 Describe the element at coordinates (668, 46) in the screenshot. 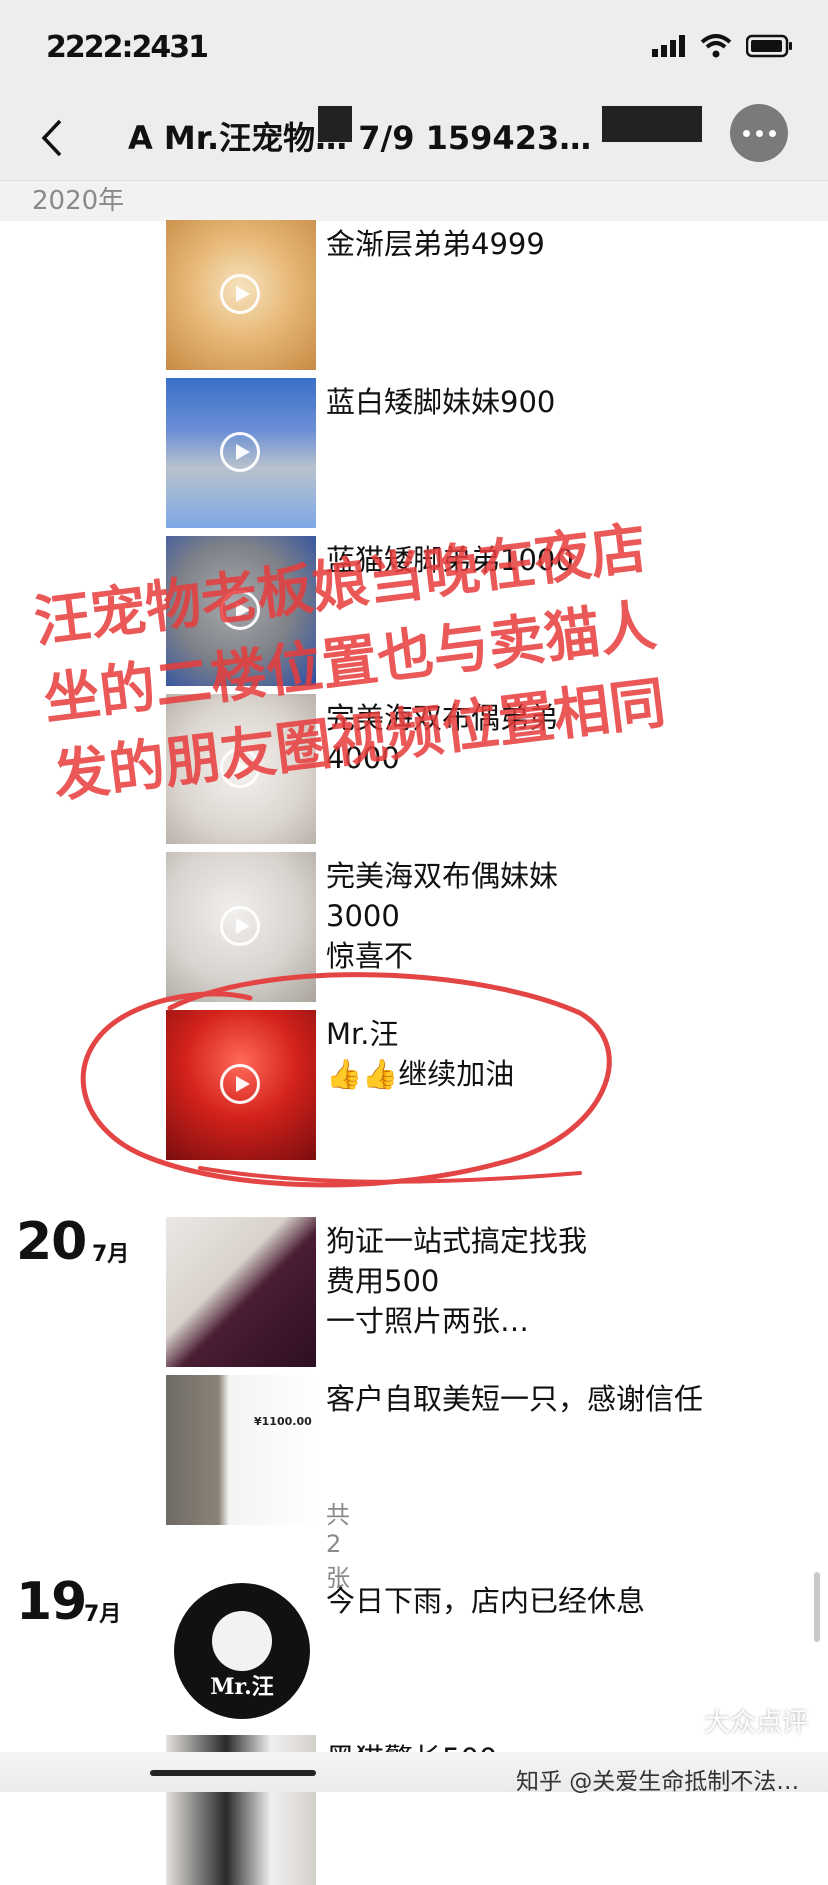

I see `signal-icon` at that location.